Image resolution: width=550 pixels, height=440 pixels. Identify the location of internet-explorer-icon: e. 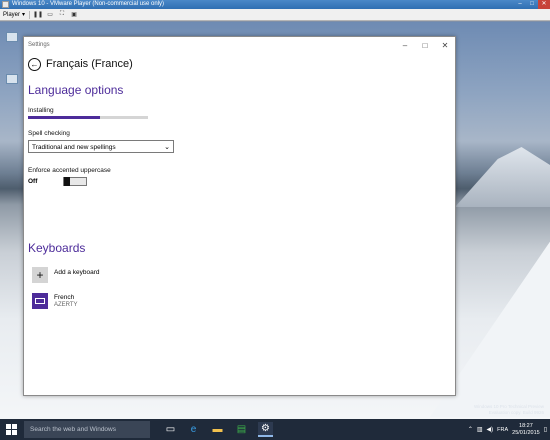
(193, 429).